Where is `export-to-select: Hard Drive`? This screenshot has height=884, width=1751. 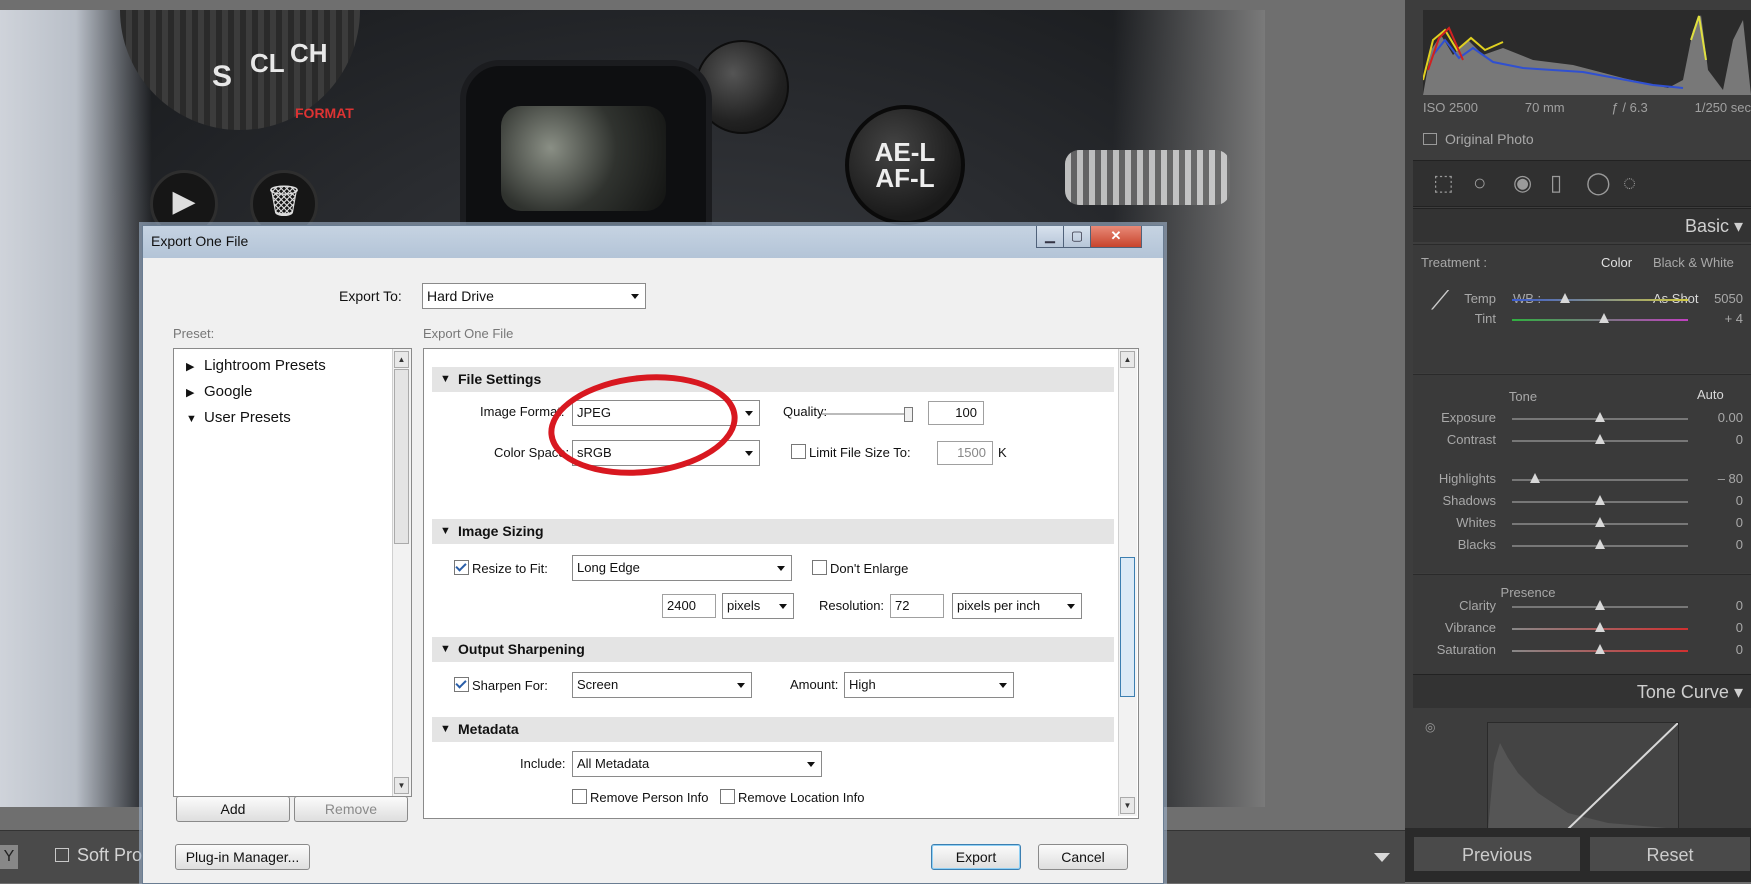
export-to-select: Hard Drive is located at coordinates (534, 296).